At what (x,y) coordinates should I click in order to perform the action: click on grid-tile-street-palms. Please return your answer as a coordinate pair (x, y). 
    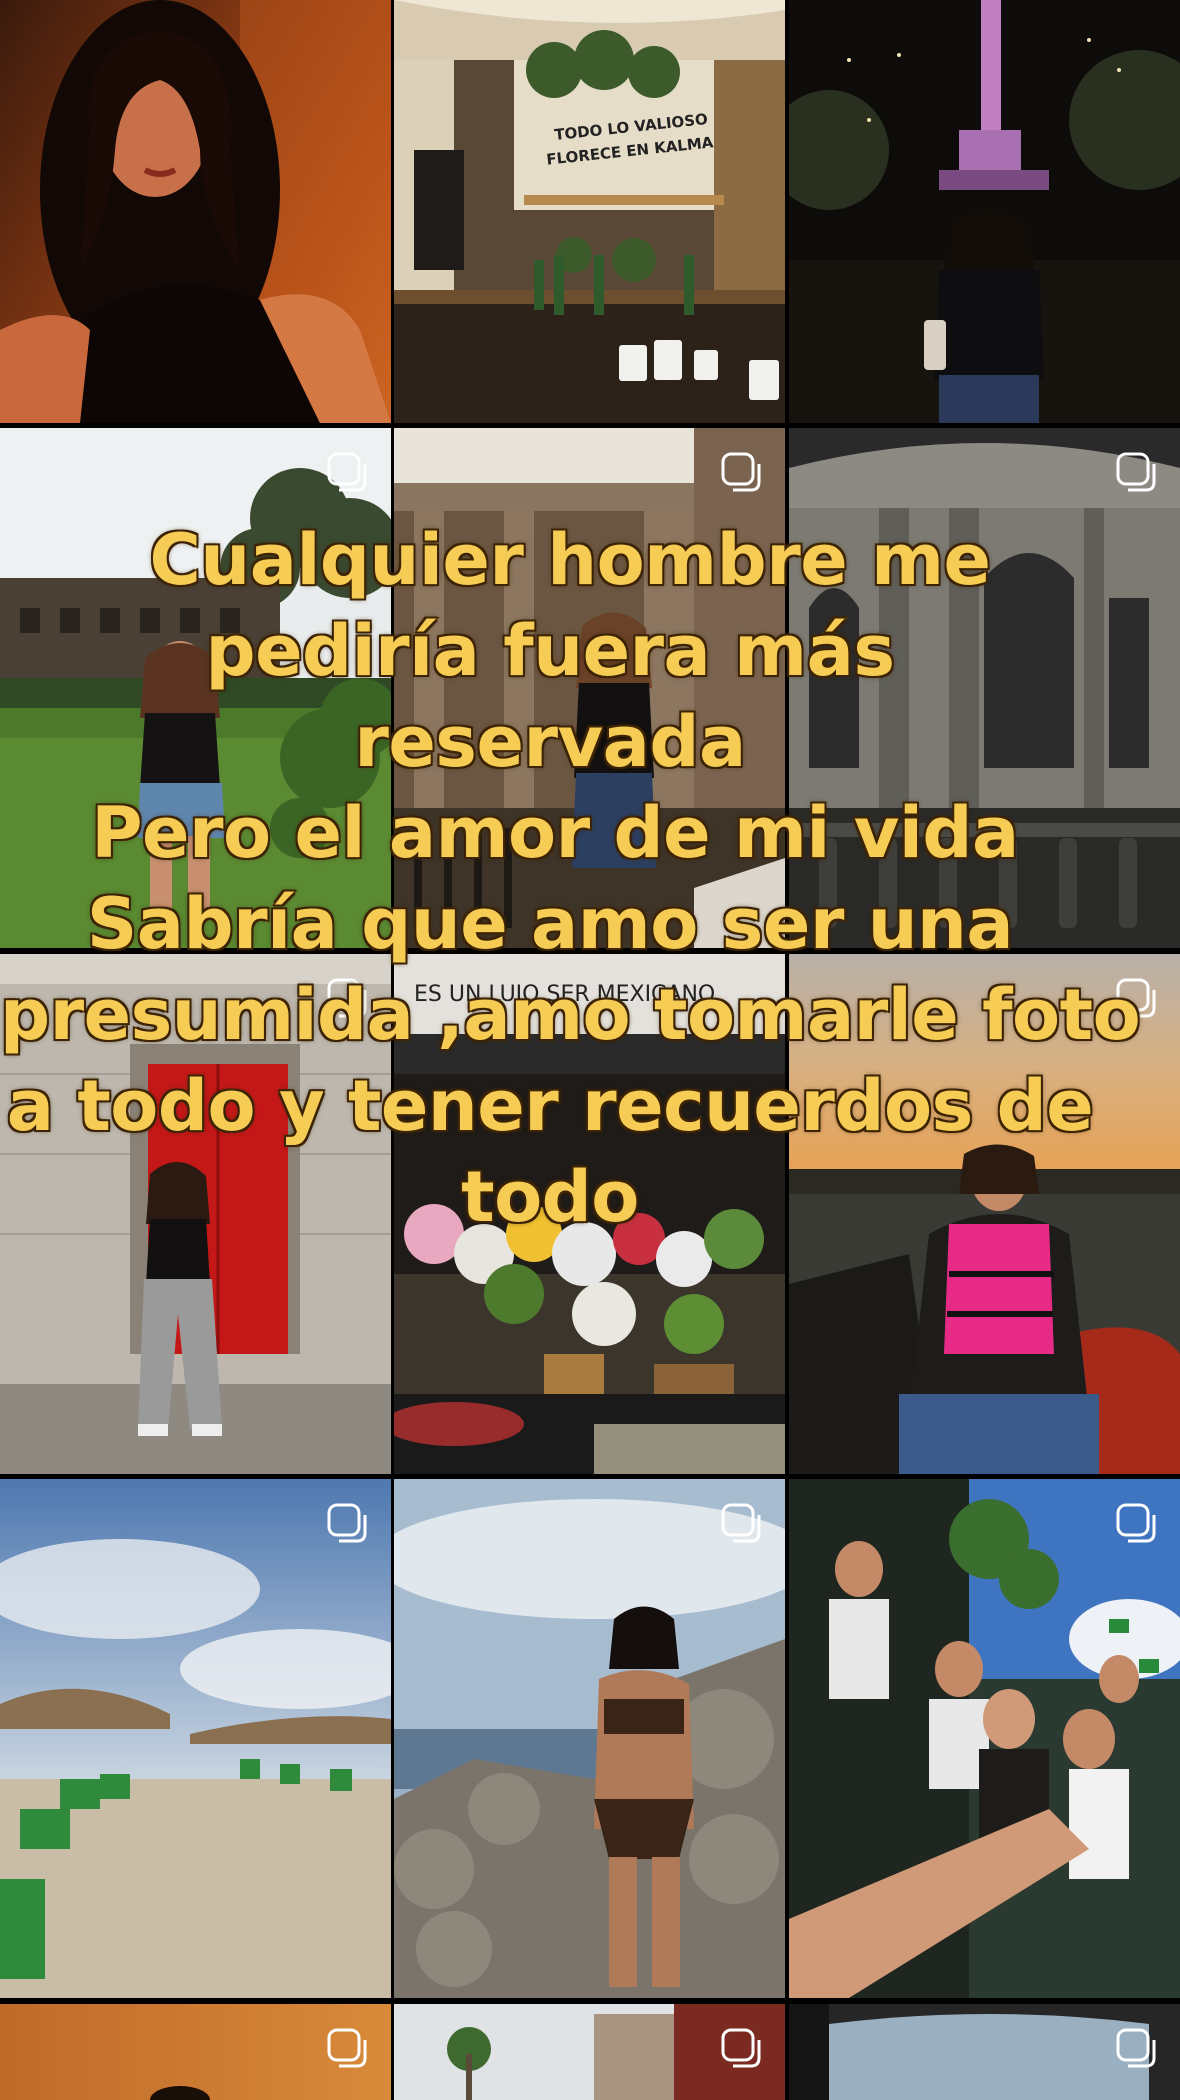
    Looking at the image, I should click on (589, 2052).